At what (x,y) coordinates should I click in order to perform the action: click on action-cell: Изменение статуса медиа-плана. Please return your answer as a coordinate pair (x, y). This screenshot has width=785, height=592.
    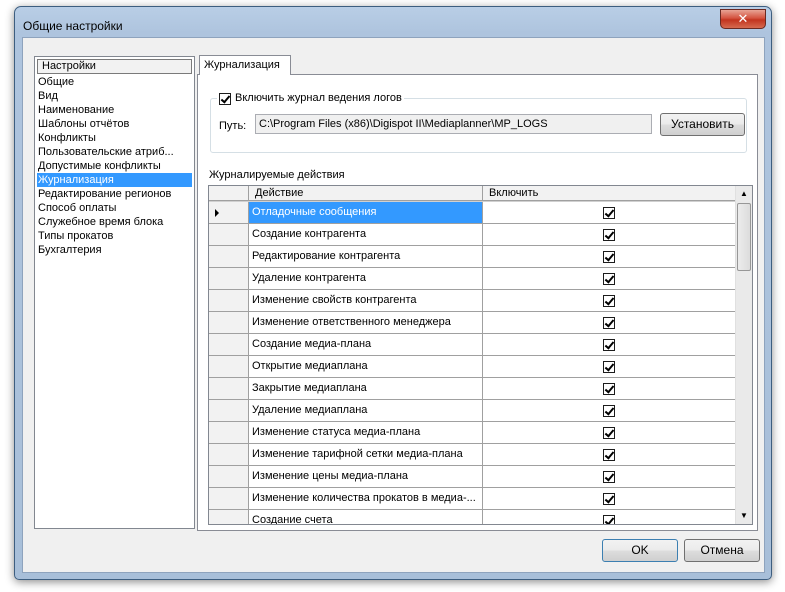
    Looking at the image, I should click on (366, 432).